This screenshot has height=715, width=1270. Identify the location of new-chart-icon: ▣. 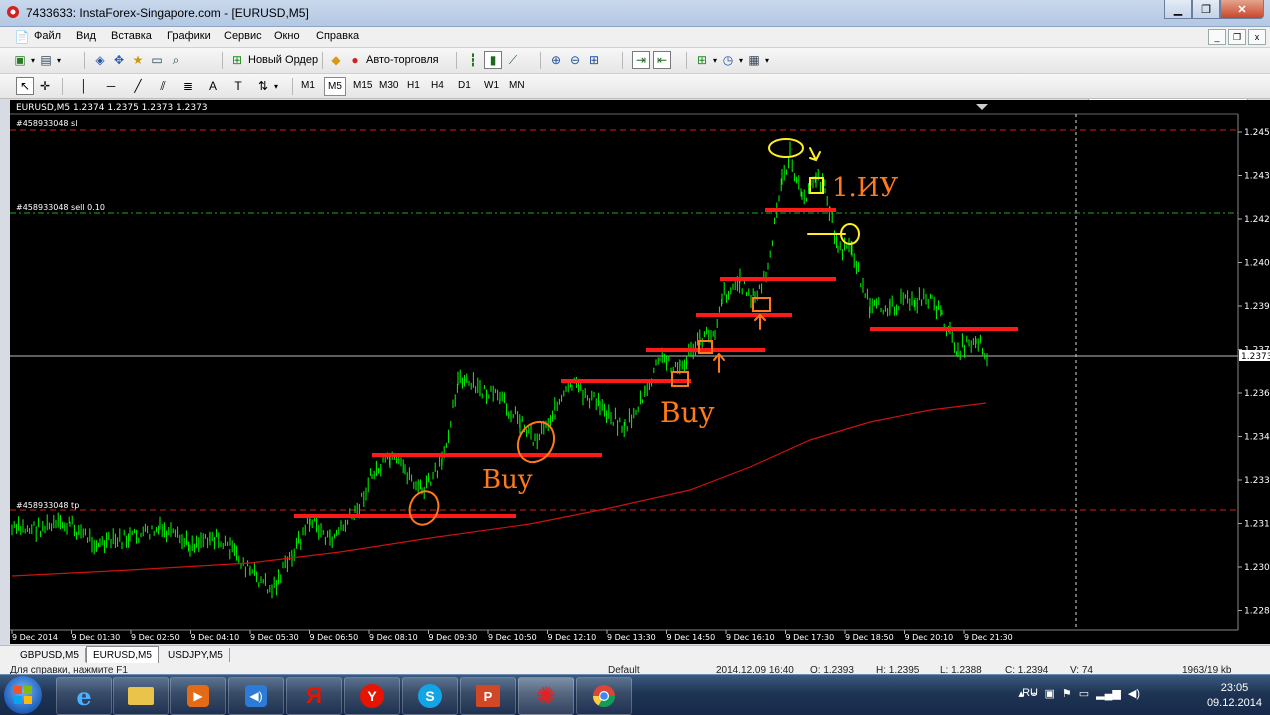
(20, 60).